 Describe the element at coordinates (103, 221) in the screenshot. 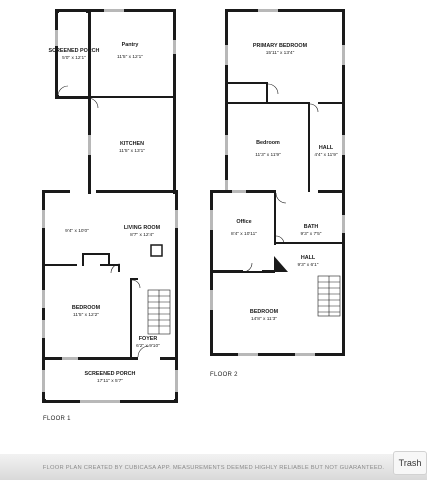

I see `floor-1-doors` at that location.